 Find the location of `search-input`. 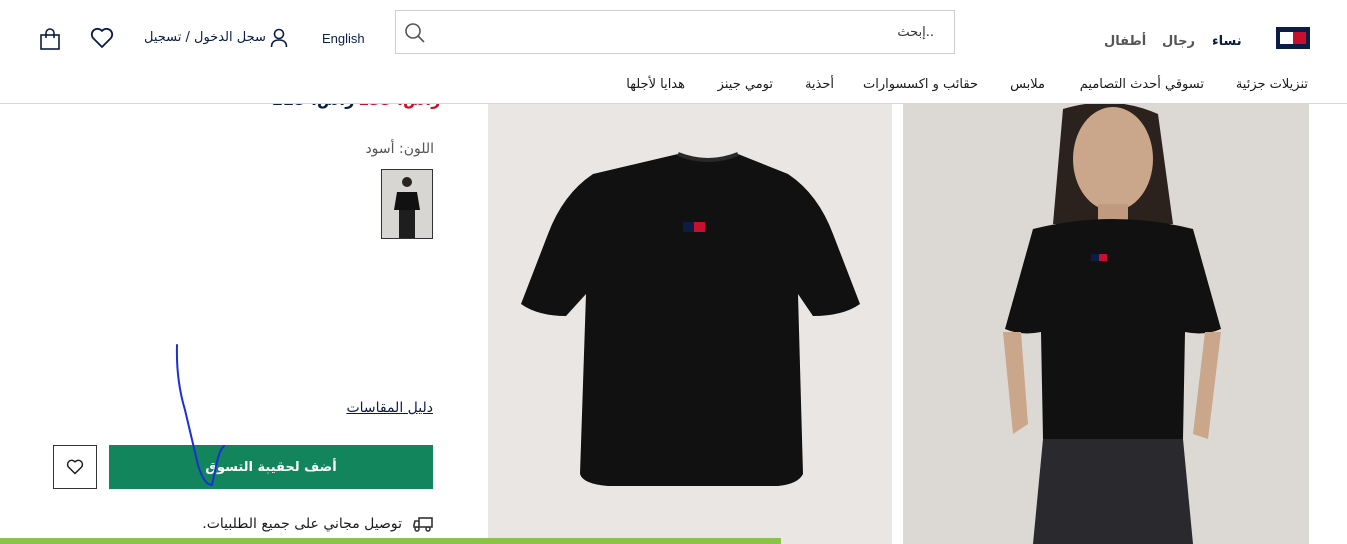

search-input is located at coordinates (687, 32).